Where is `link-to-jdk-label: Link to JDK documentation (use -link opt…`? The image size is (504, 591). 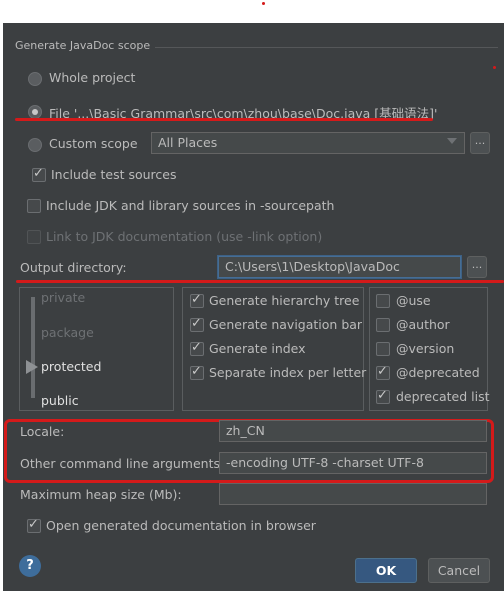 link-to-jdk-label: Link to JDK documentation (use -link opt… is located at coordinates (184, 236).